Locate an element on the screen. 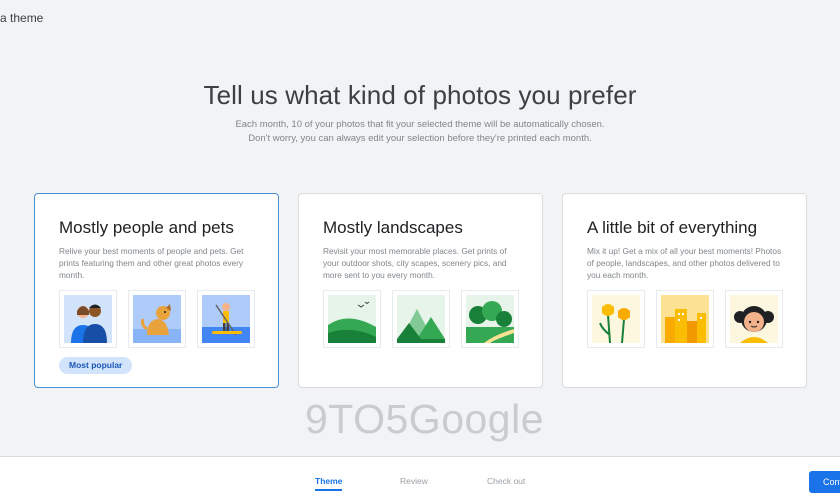  continue-button: Continue is located at coordinates (824, 482).